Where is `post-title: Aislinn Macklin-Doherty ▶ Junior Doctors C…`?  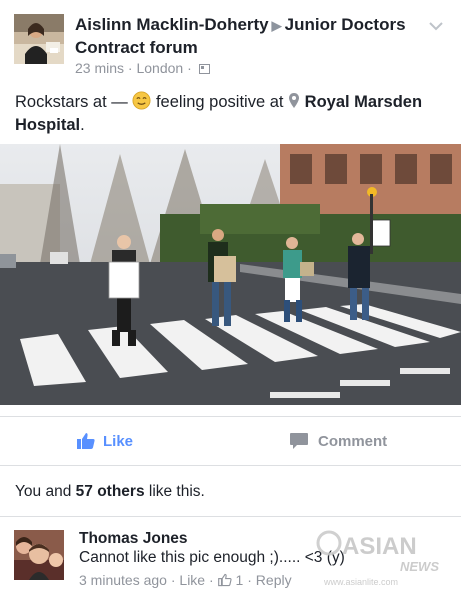
post-title: Aislinn Macklin-Doherty ▶ Junior Doctors C… is located at coordinates (245, 36).